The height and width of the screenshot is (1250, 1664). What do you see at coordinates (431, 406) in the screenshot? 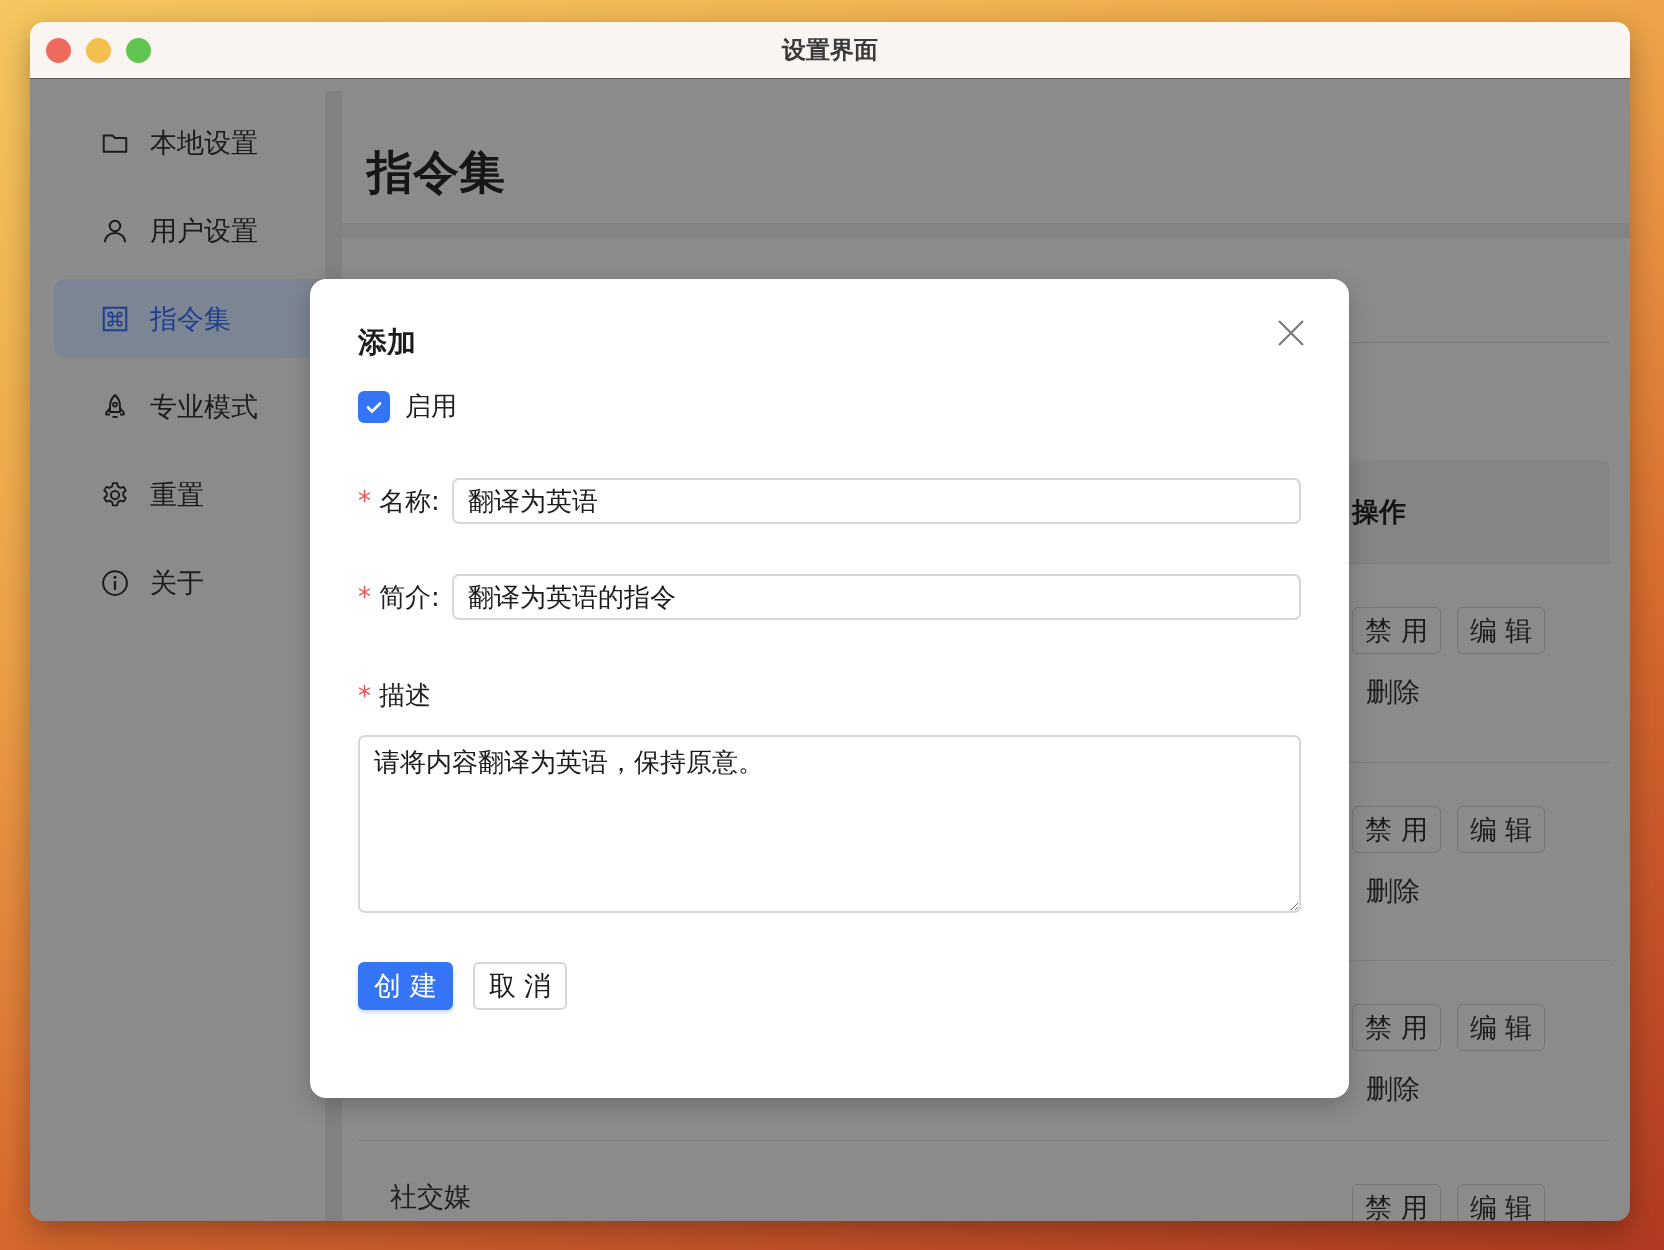
I see `checkbox-label: 启用` at bounding box center [431, 406].